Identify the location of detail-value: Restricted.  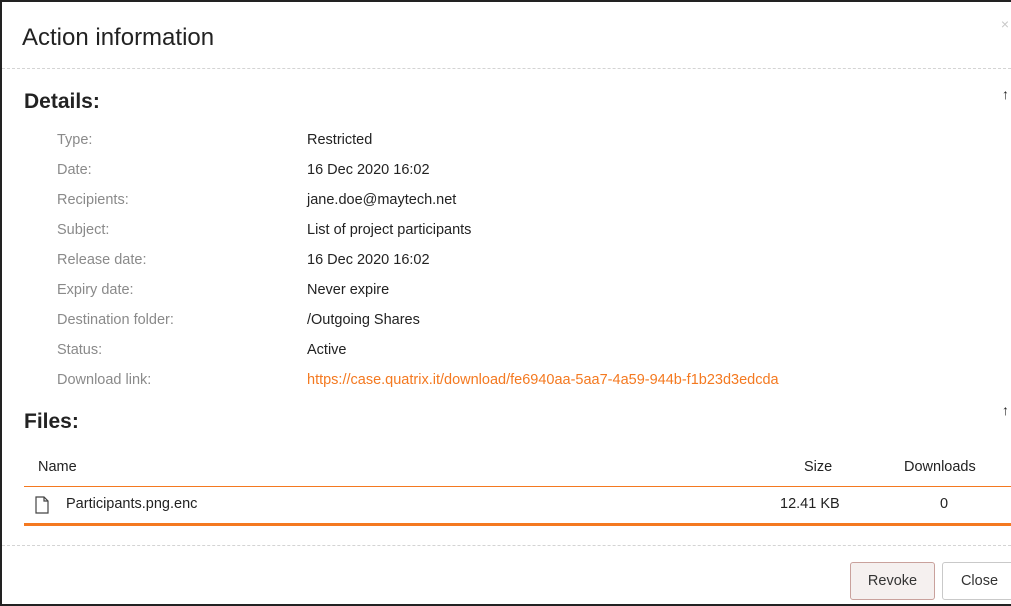
(340, 140).